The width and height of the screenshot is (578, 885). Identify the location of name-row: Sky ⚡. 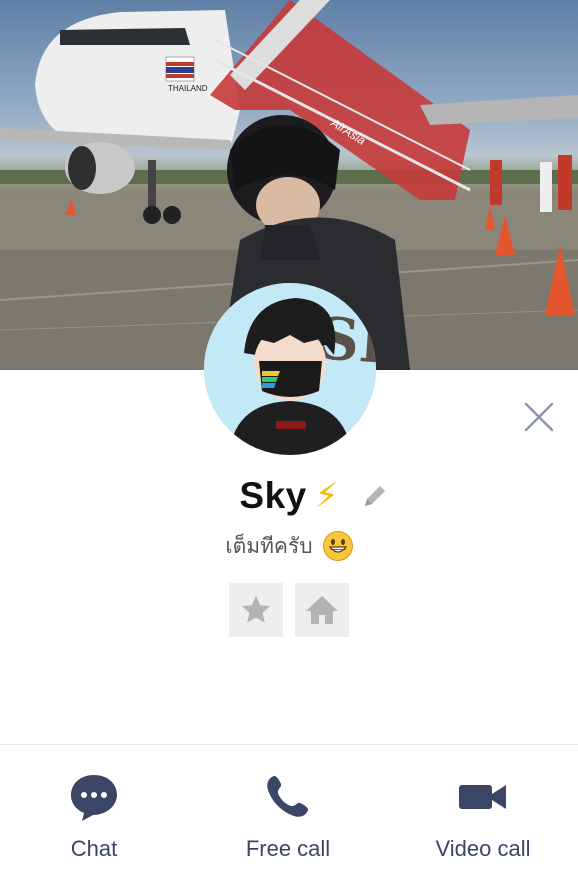
(289, 496).